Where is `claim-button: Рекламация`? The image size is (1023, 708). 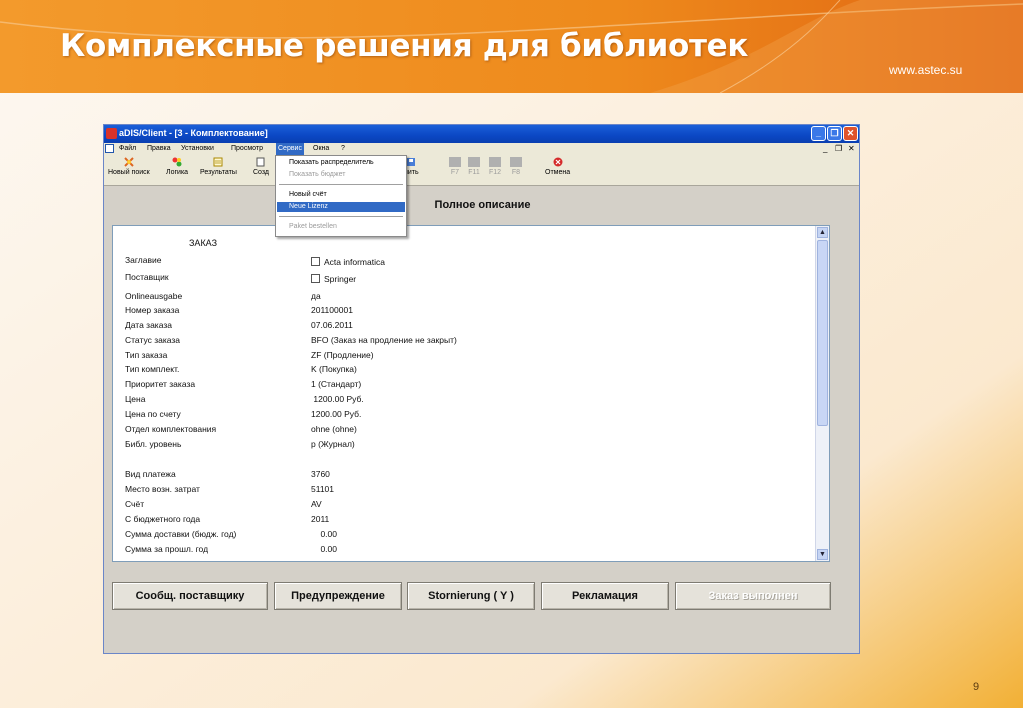
claim-button: Рекламация is located at coordinates (605, 596).